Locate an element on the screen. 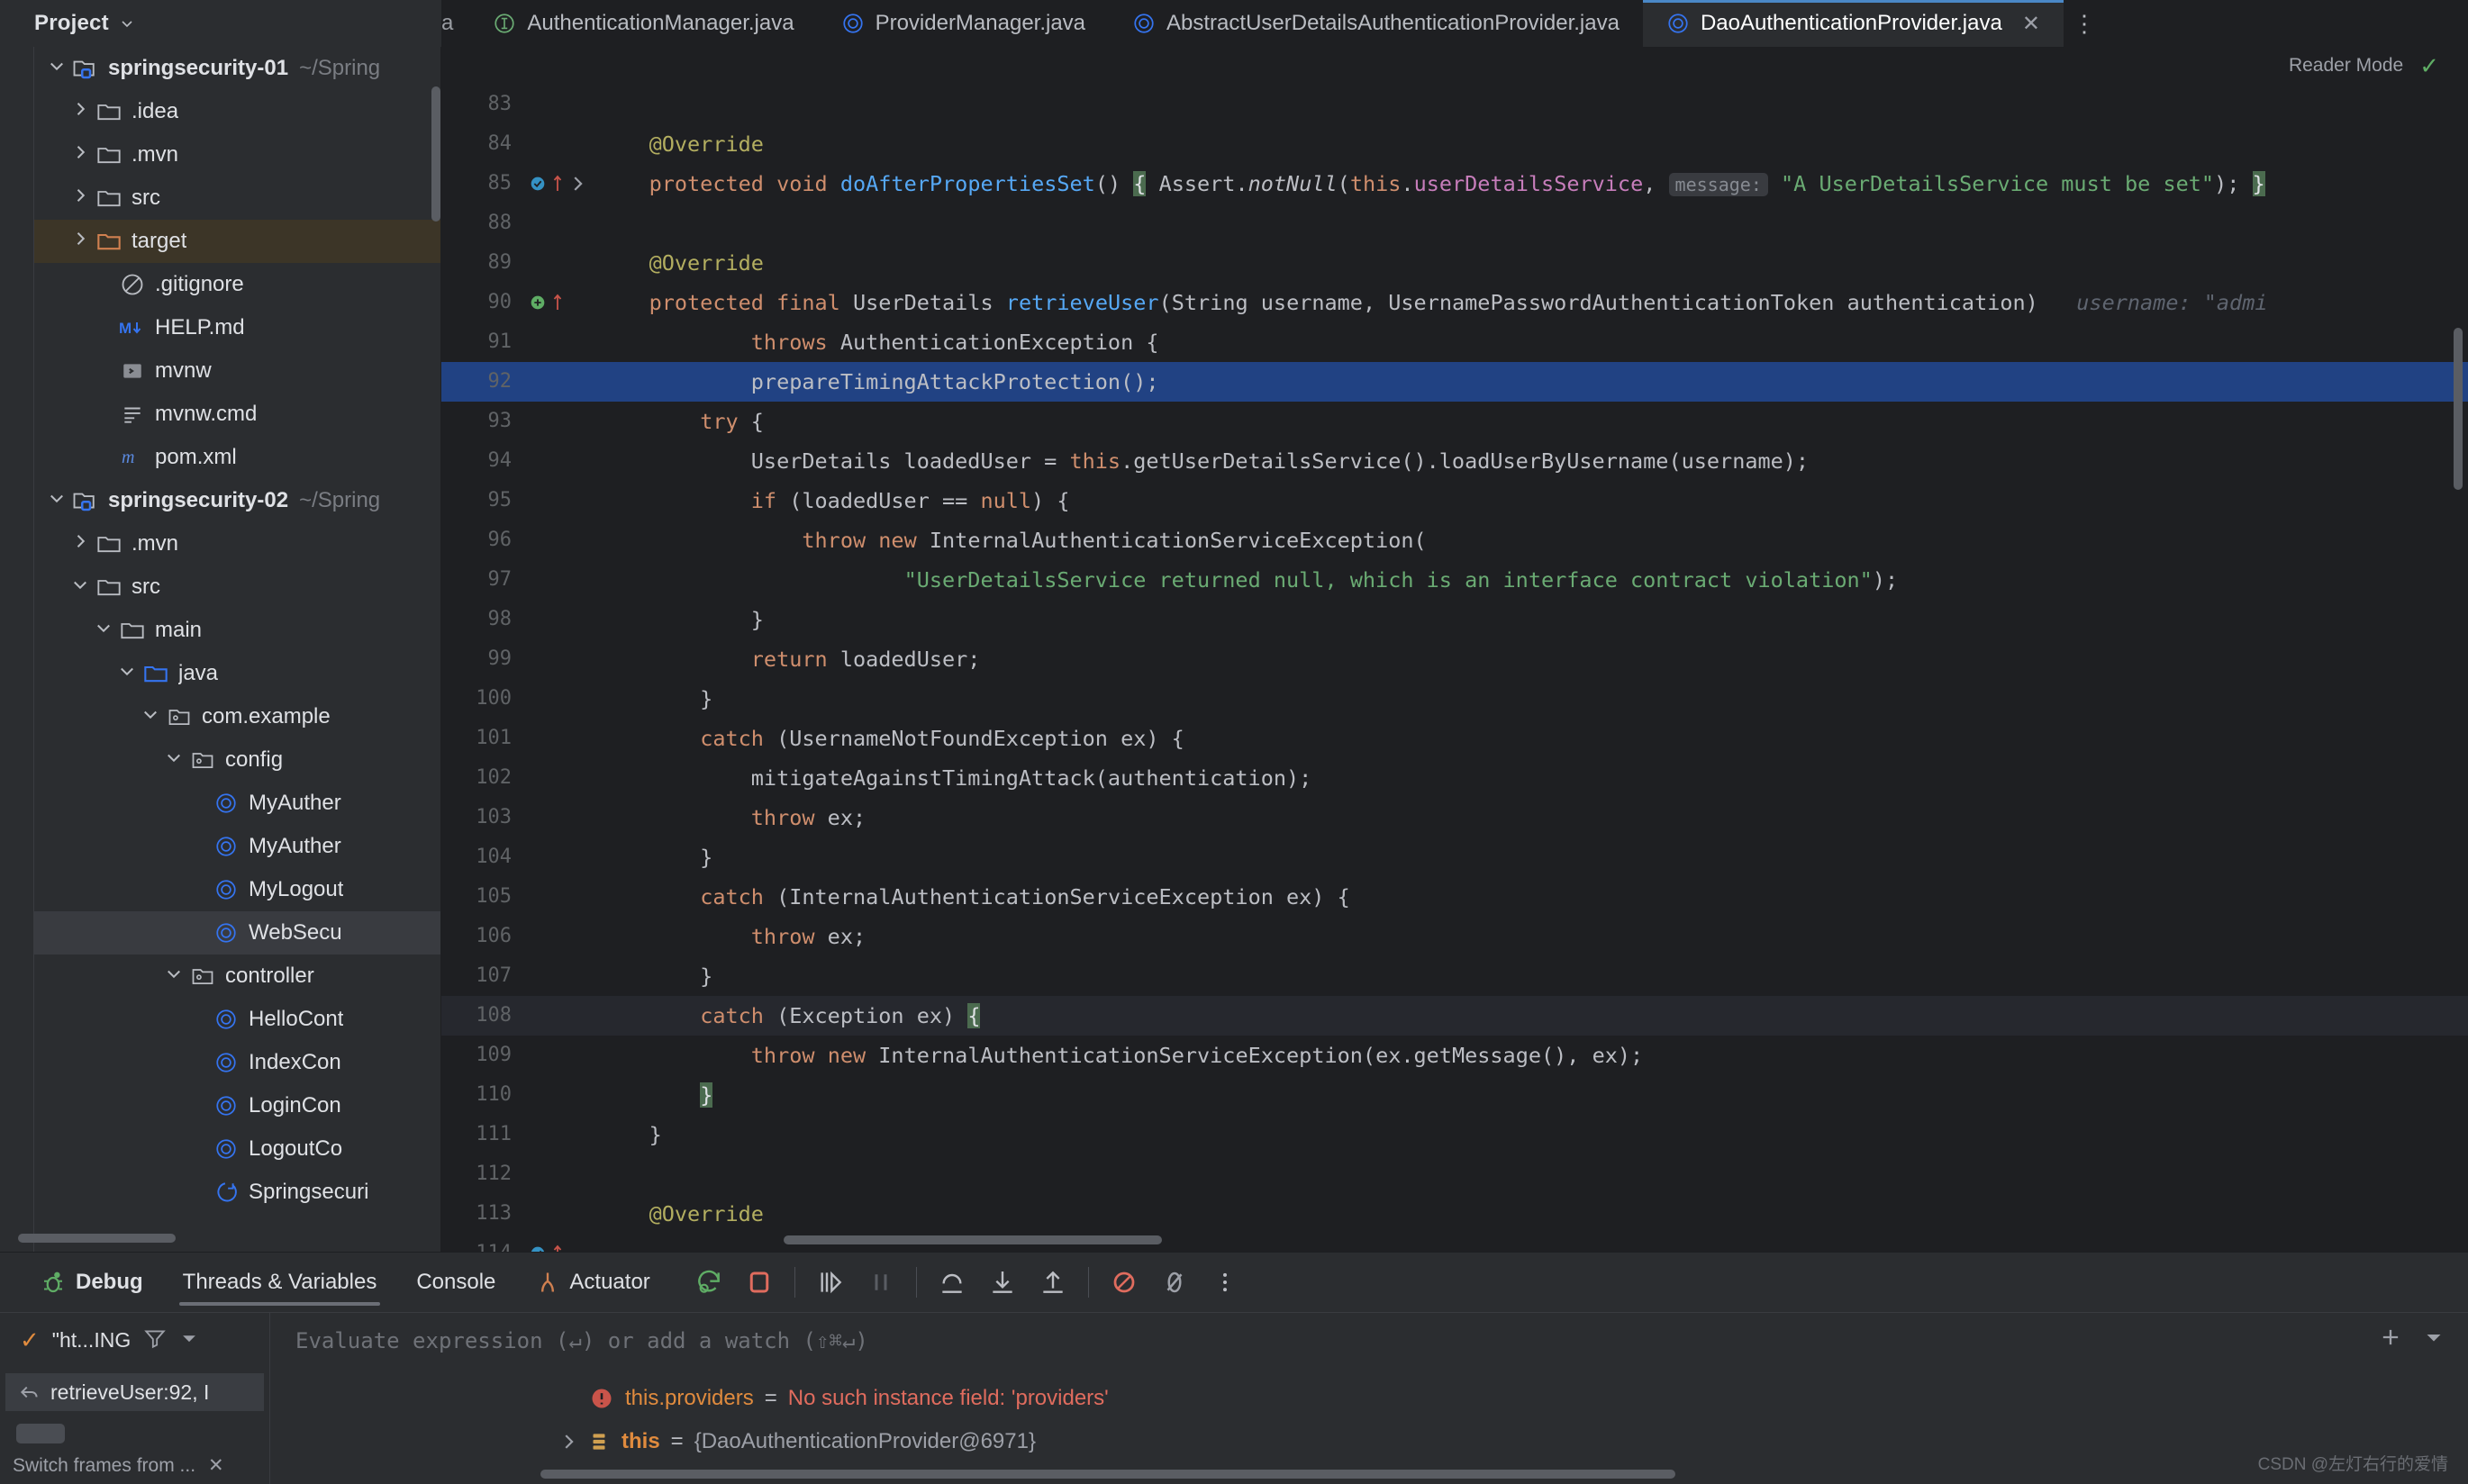  tree-item-logoutco: LogoutCo is located at coordinates (237, 1149).